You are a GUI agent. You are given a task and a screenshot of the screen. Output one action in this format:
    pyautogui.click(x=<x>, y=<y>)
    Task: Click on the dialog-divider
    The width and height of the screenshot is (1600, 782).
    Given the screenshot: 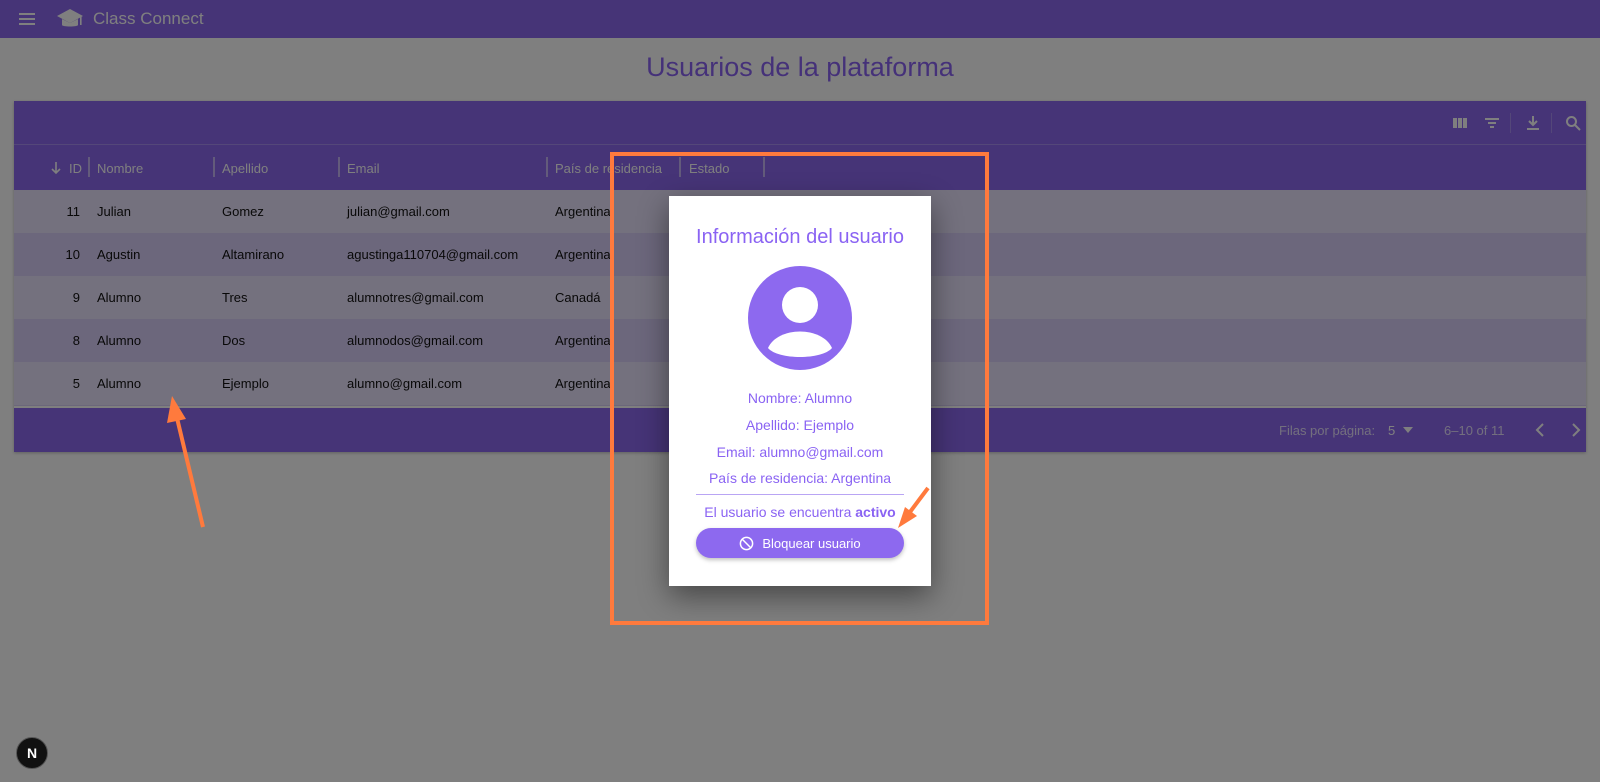 What is the action you would take?
    pyautogui.click(x=800, y=494)
    